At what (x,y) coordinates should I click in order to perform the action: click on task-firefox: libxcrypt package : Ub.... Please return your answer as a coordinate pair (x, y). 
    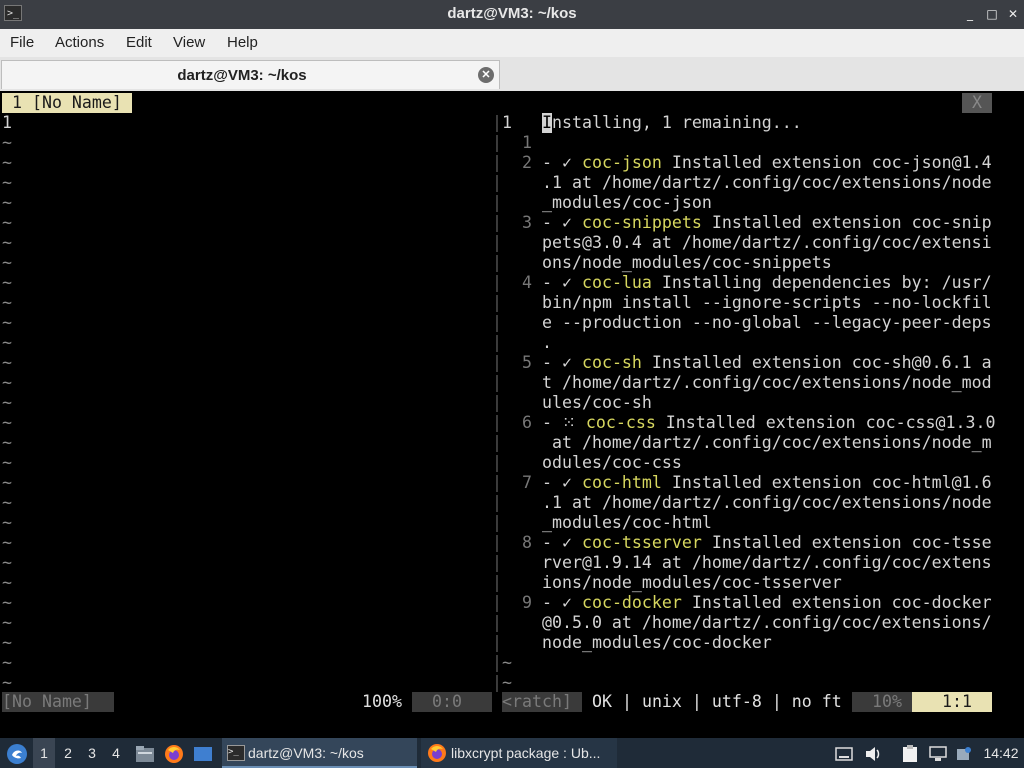
    Looking at the image, I should click on (519, 753).